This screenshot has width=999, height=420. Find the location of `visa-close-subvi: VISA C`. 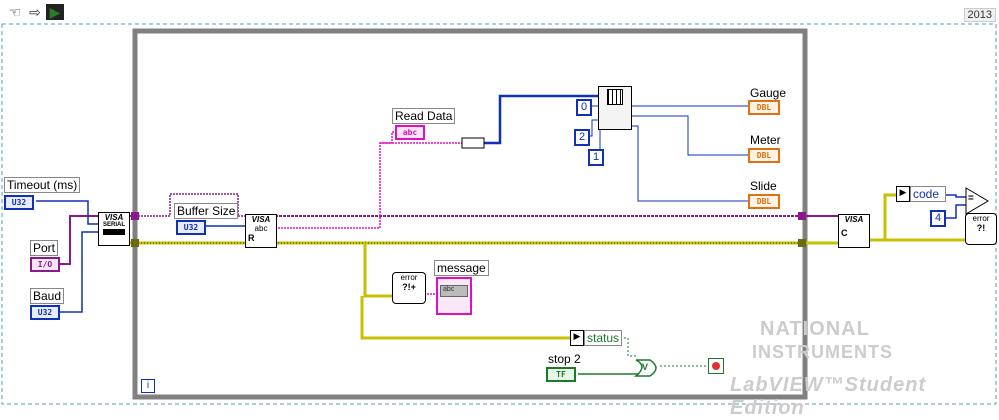

visa-close-subvi: VISA C is located at coordinates (854, 231).